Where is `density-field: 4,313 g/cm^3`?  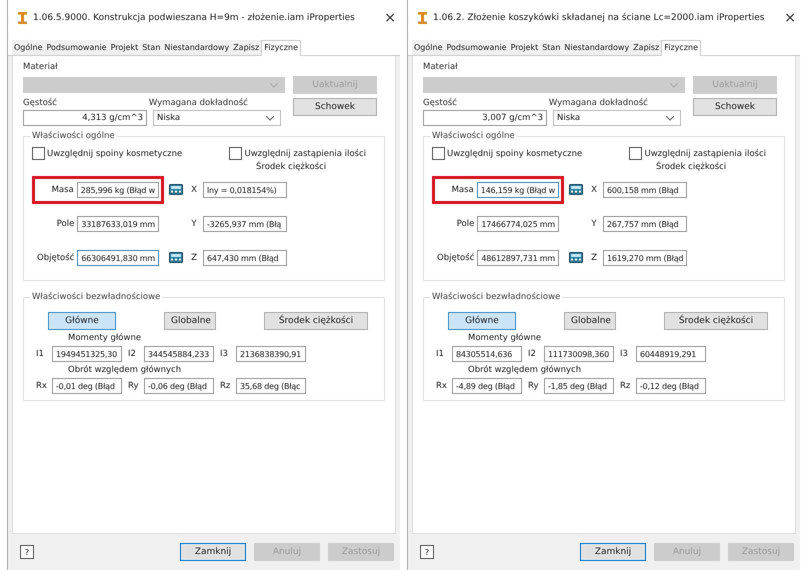 density-field: 4,313 g/cm^3 is located at coordinates (85, 118).